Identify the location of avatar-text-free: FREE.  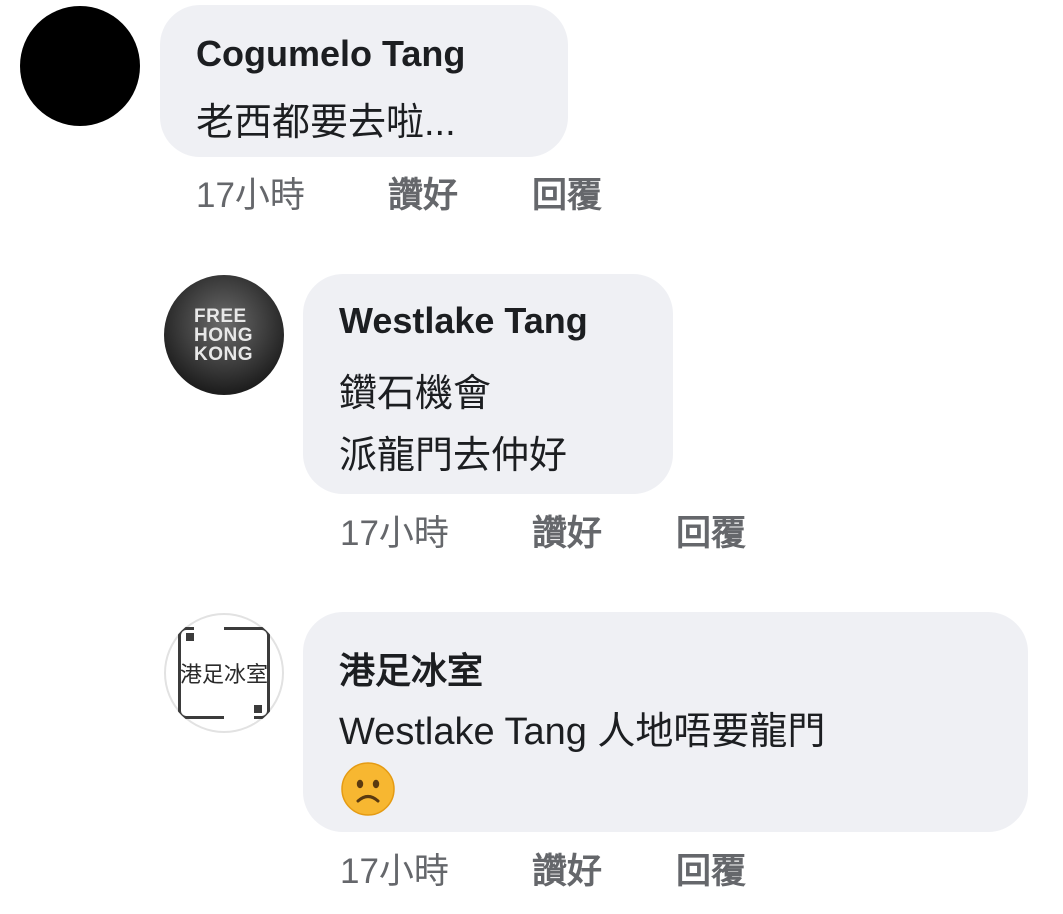
(220, 316).